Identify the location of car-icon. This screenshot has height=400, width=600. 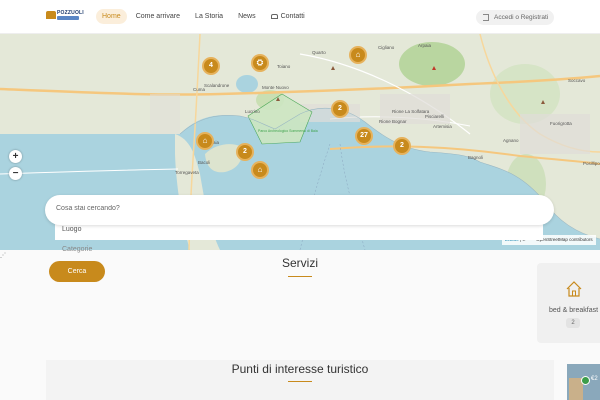
(274, 16).